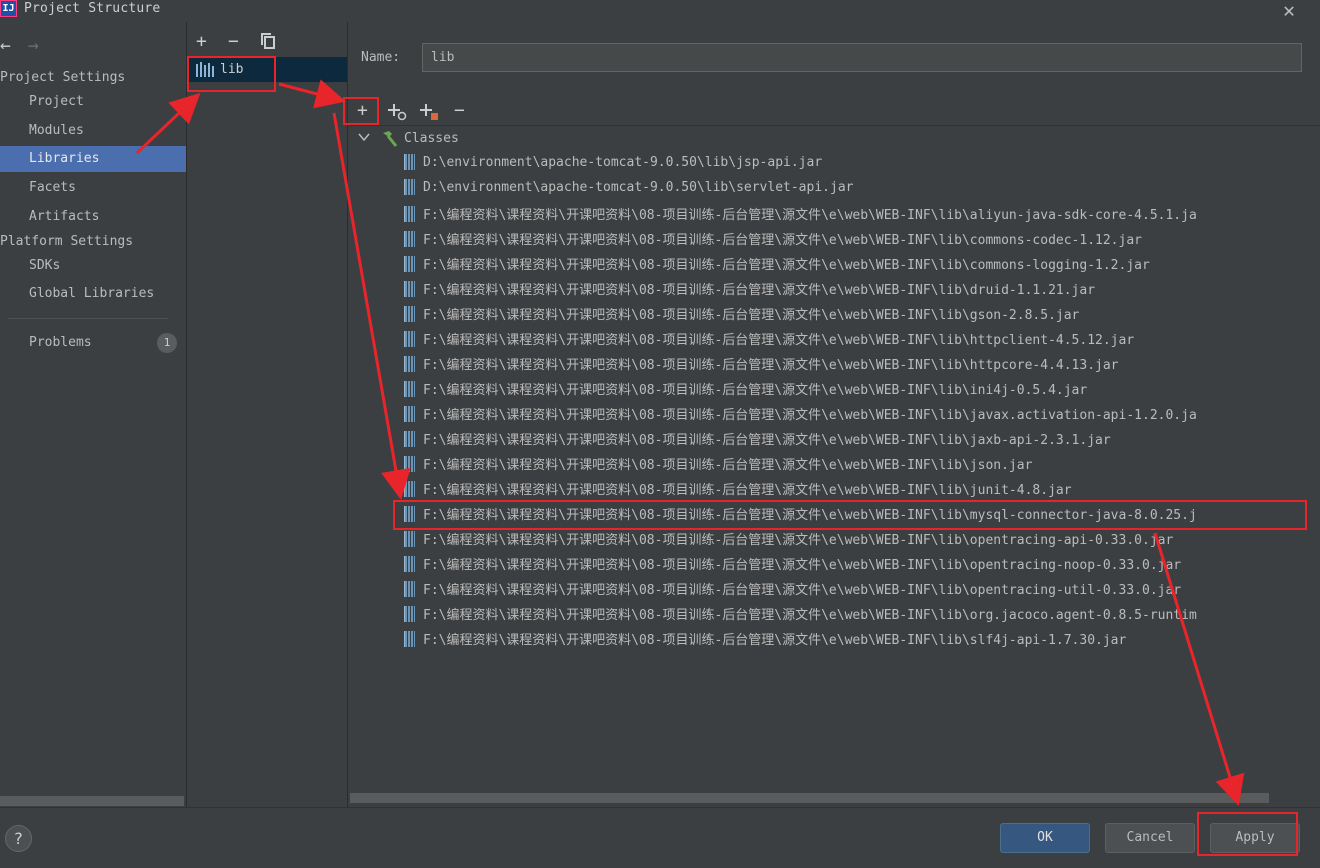 The image size is (1320, 868). I want to click on sidebar-item-sdks: SDKs, so click(93, 266).